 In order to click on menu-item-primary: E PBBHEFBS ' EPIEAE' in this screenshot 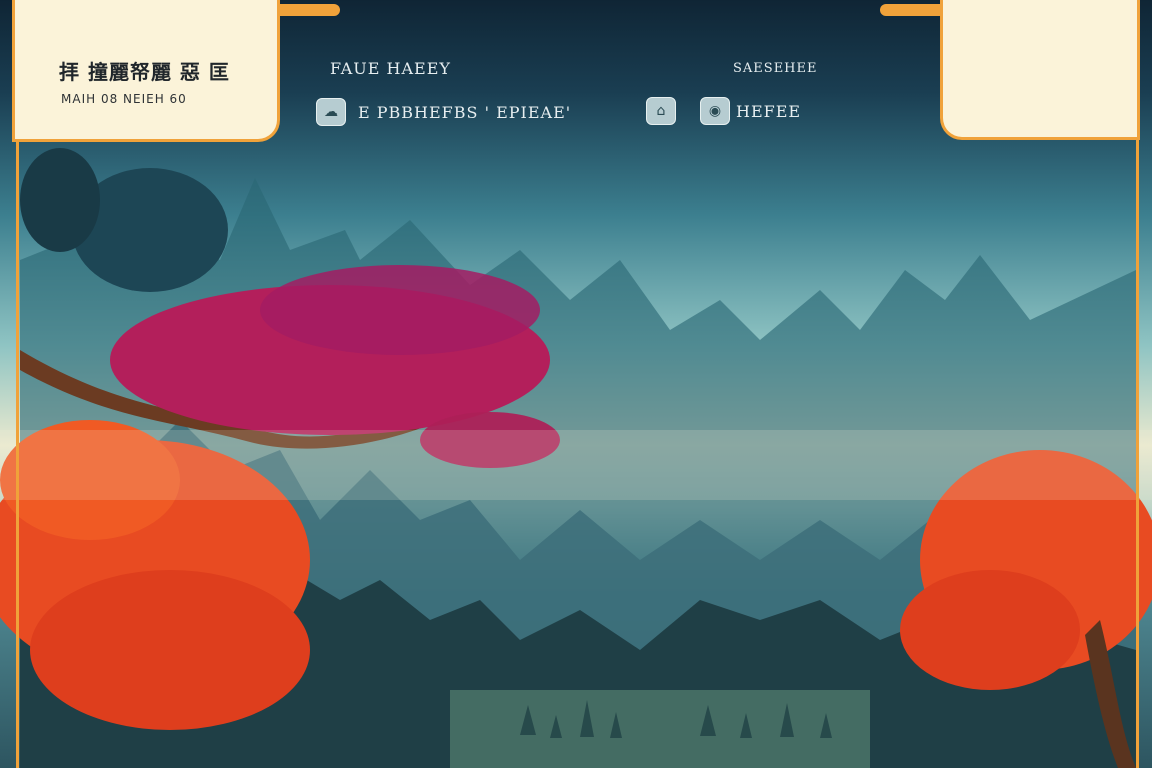, I will do `click(464, 112)`.